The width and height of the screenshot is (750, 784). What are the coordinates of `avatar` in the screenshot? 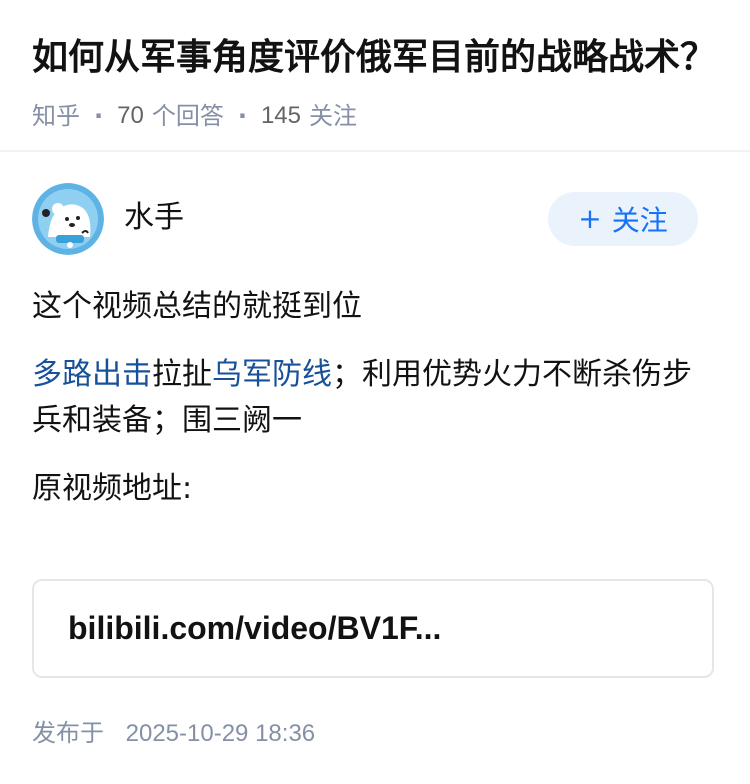 It's located at (68, 219).